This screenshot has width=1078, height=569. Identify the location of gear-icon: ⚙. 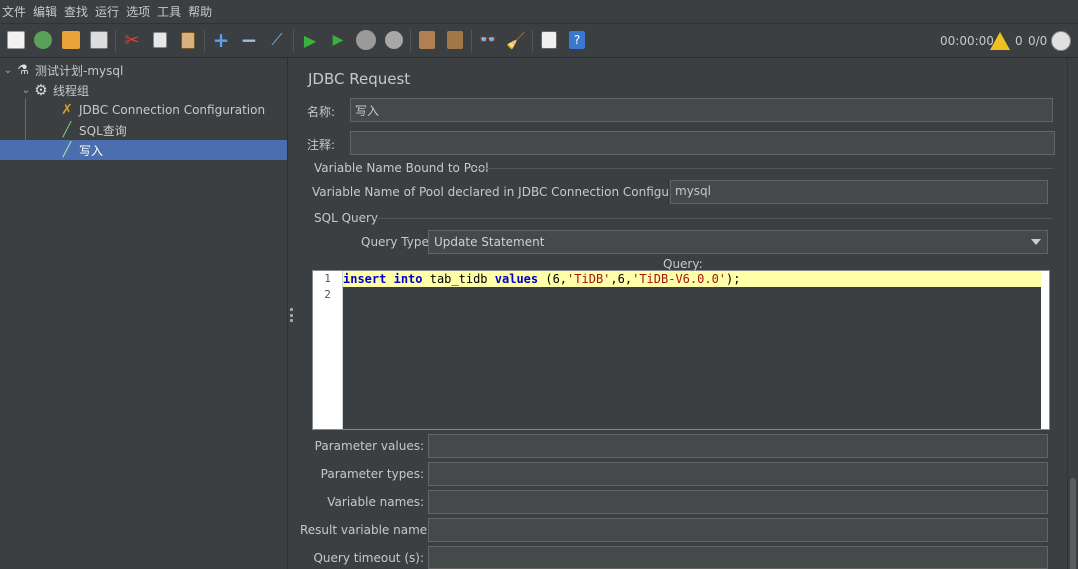
(41, 90).